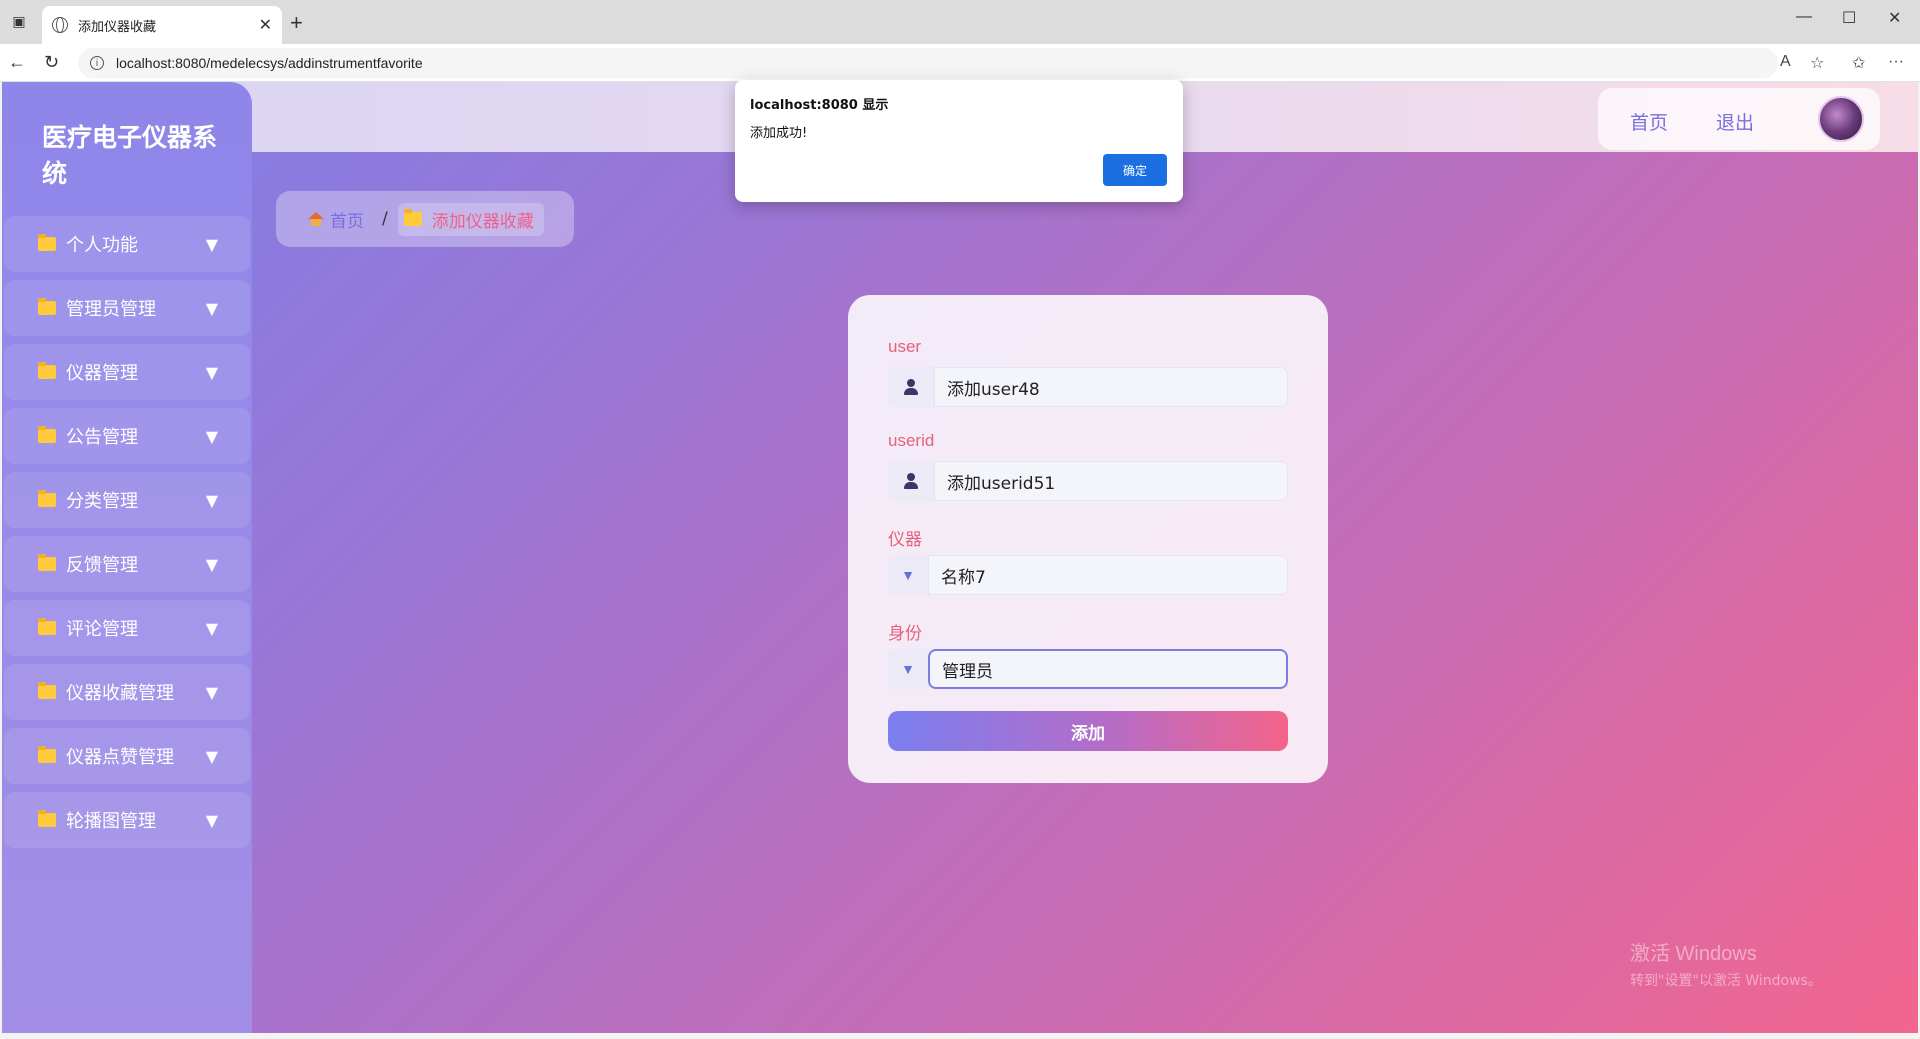  I want to click on sidebar-item-personal: 个人功能 ▼, so click(127, 244).